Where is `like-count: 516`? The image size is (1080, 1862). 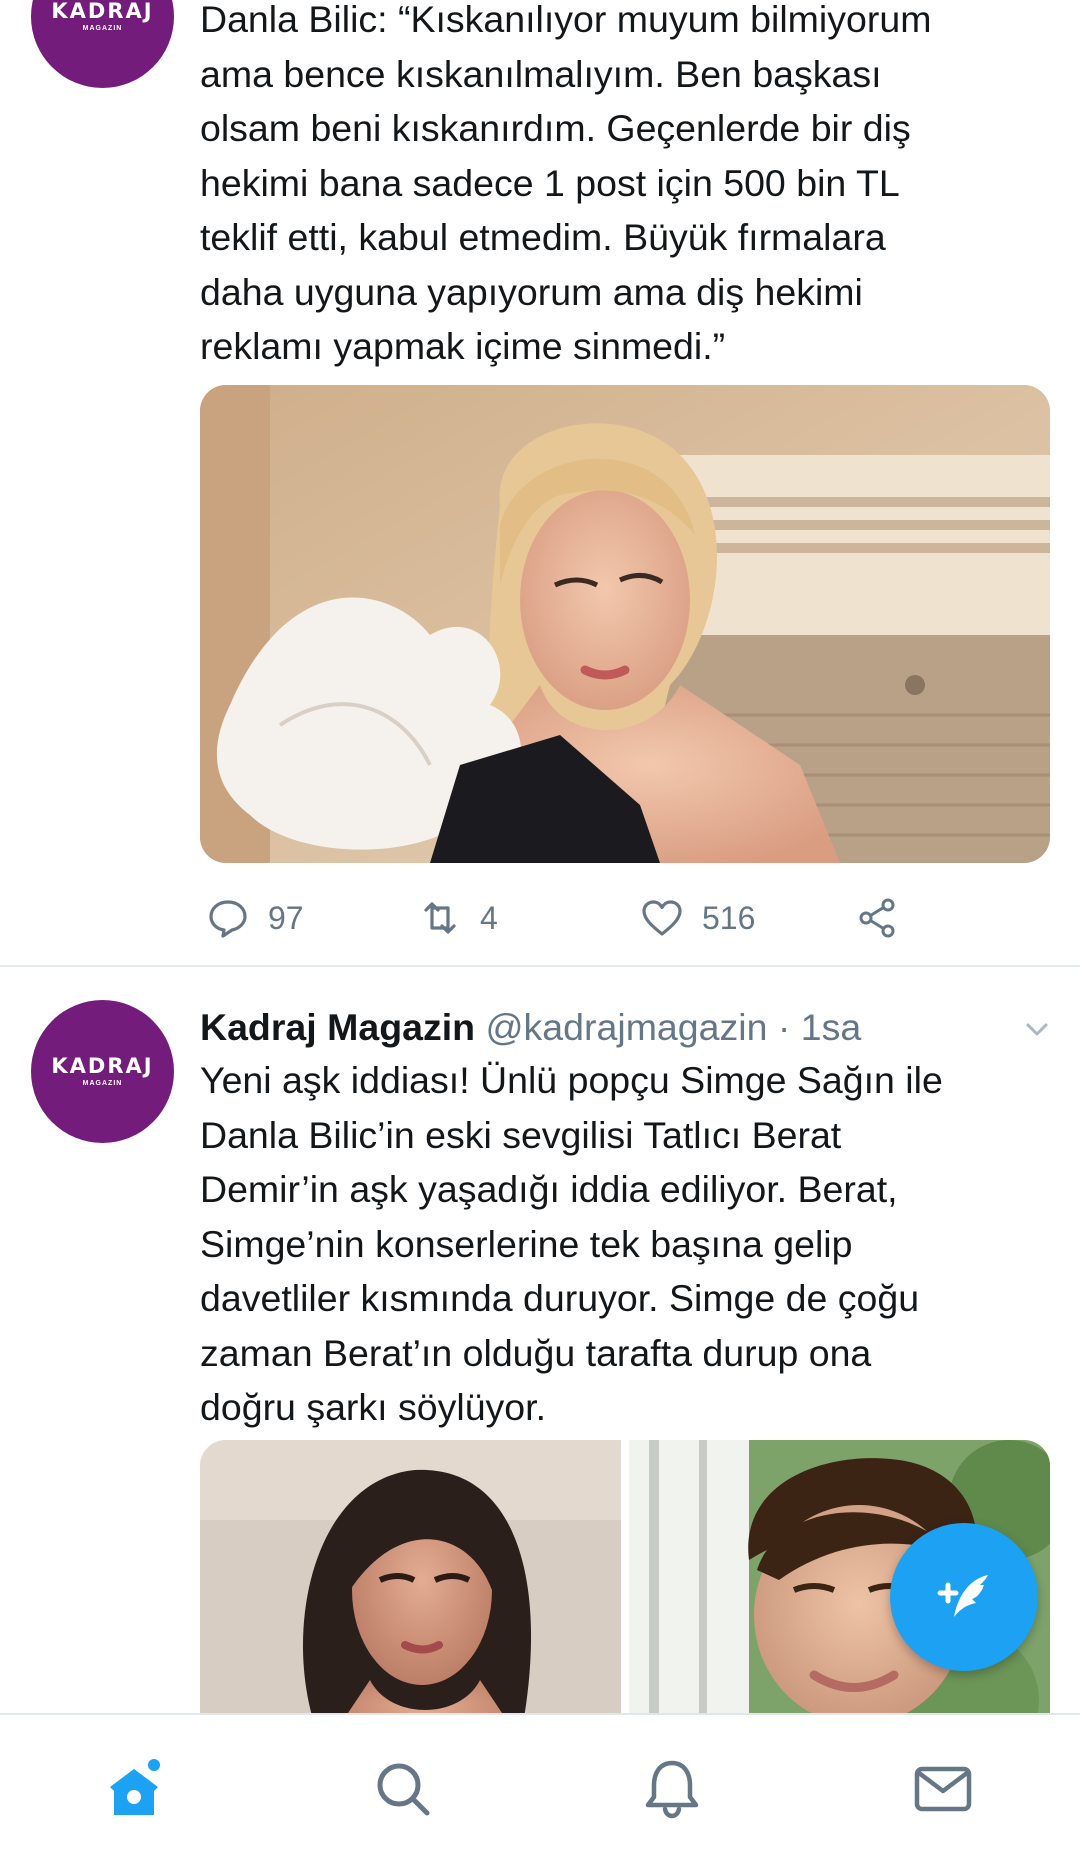 like-count: 516 is located at coordinates (729, 917).